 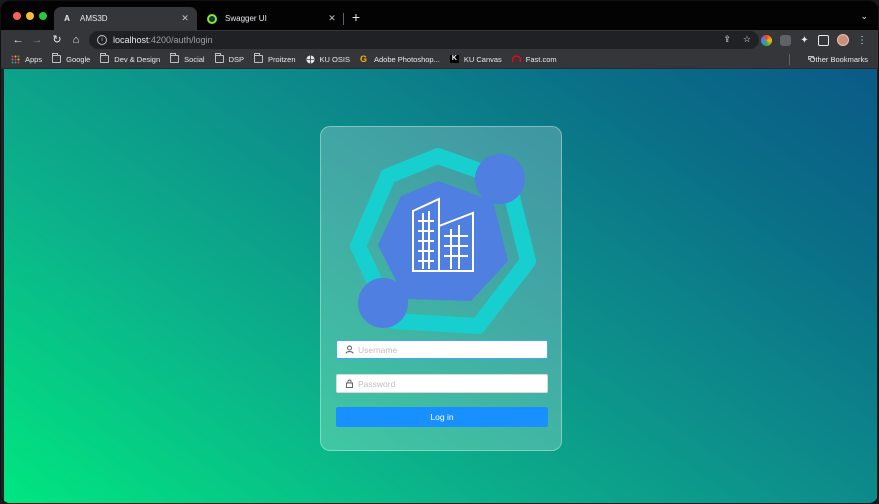 What do you see at coordinates (785, 40) in the screenshot?
I see `extension-icon` at bounding box center [785, 40].